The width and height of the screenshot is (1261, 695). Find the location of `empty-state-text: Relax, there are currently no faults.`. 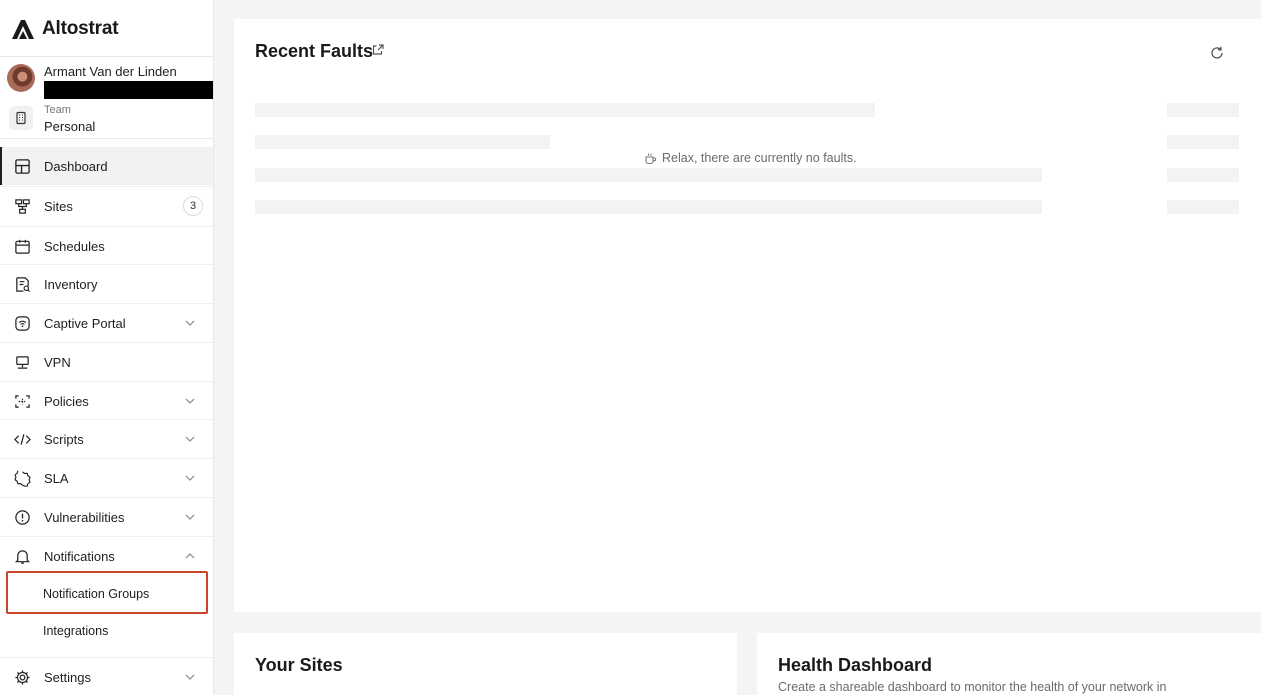

empty-state-text: Relax, there are currently no faults. is located at coordinates (759, 158).